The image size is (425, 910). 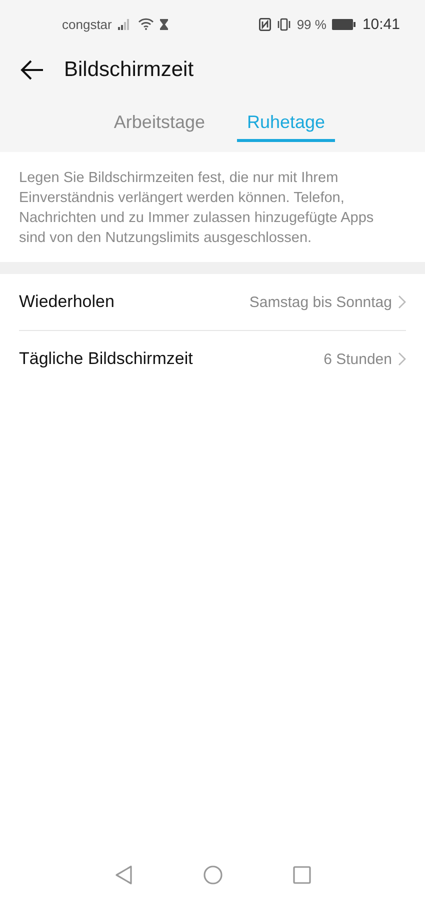 I want to click on setting-value: Samstag bis Sonntag, so click(x=320, y=302).